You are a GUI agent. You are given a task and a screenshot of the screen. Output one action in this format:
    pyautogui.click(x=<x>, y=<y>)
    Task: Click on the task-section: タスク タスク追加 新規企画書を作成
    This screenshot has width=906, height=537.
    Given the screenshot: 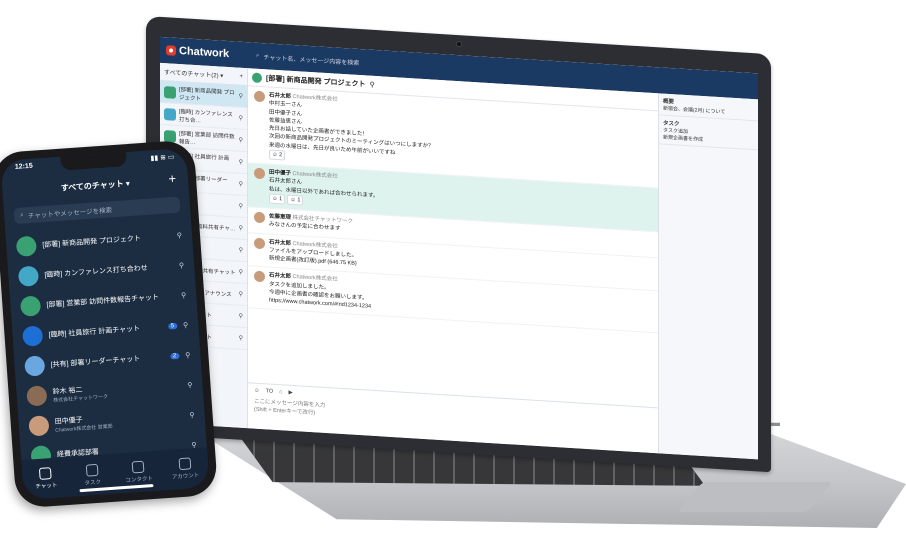 What is the action you would take?
    pyautogui.click(x=708, y=133)
    